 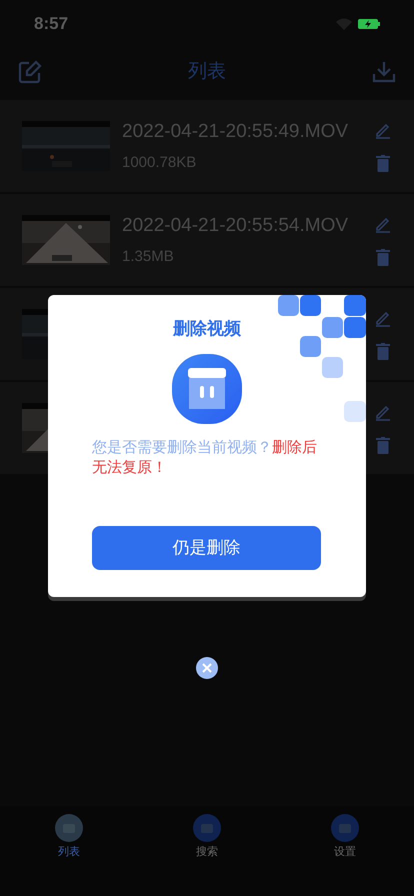 What do you see at coordinates (236, 132) in the screenshot?
I see `file-name: 2022-04-21-20:55:49.MOV` at bounding box center [236, 132].